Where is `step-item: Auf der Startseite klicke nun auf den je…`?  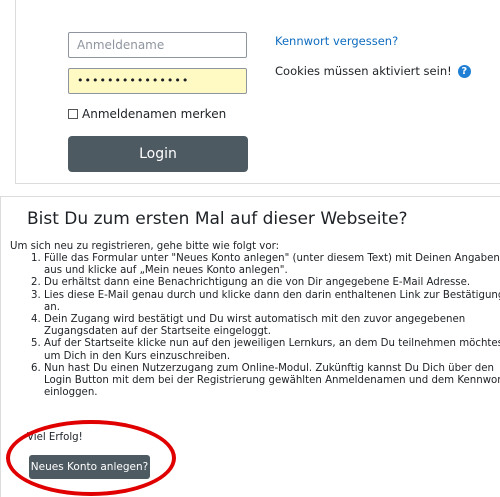
step-item: Auf der Startseite klicke nun auf den je… is located at coordinates (272, 350).